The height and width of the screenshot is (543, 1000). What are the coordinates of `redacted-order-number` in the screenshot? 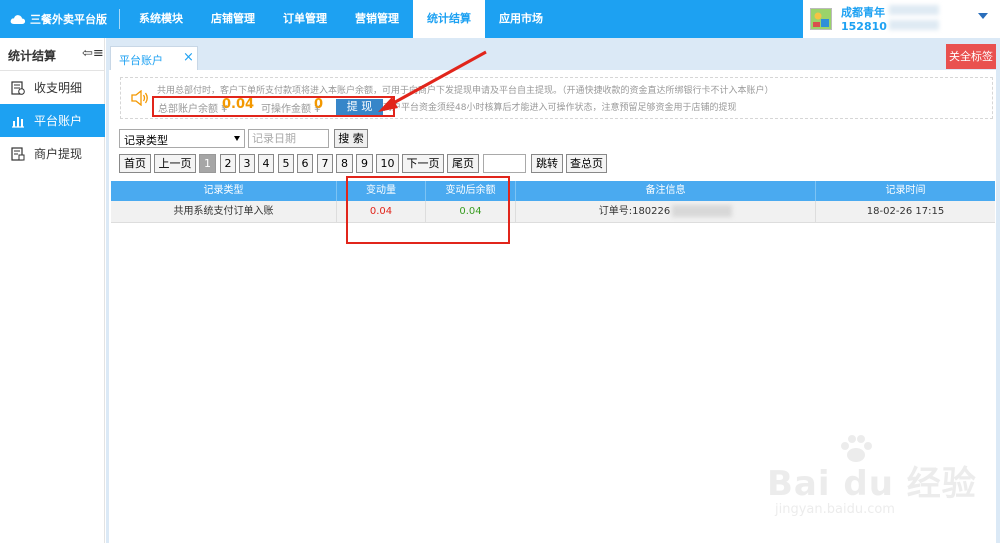 It's located at (702, 211).